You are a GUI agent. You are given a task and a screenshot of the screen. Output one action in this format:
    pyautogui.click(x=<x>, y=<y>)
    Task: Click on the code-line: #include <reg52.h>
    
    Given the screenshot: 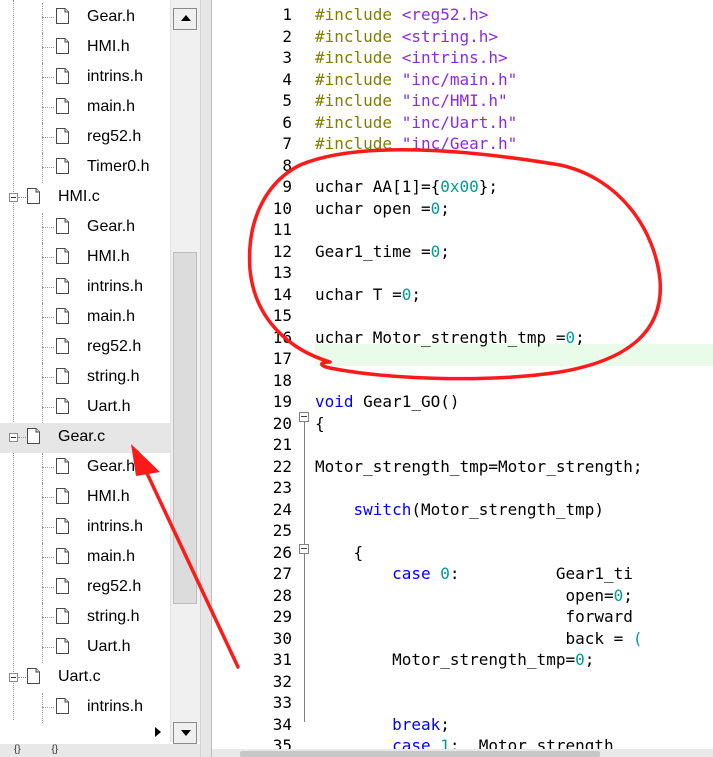 What is the action you would take?
    pyautogui.click(x=401, y=15)
    